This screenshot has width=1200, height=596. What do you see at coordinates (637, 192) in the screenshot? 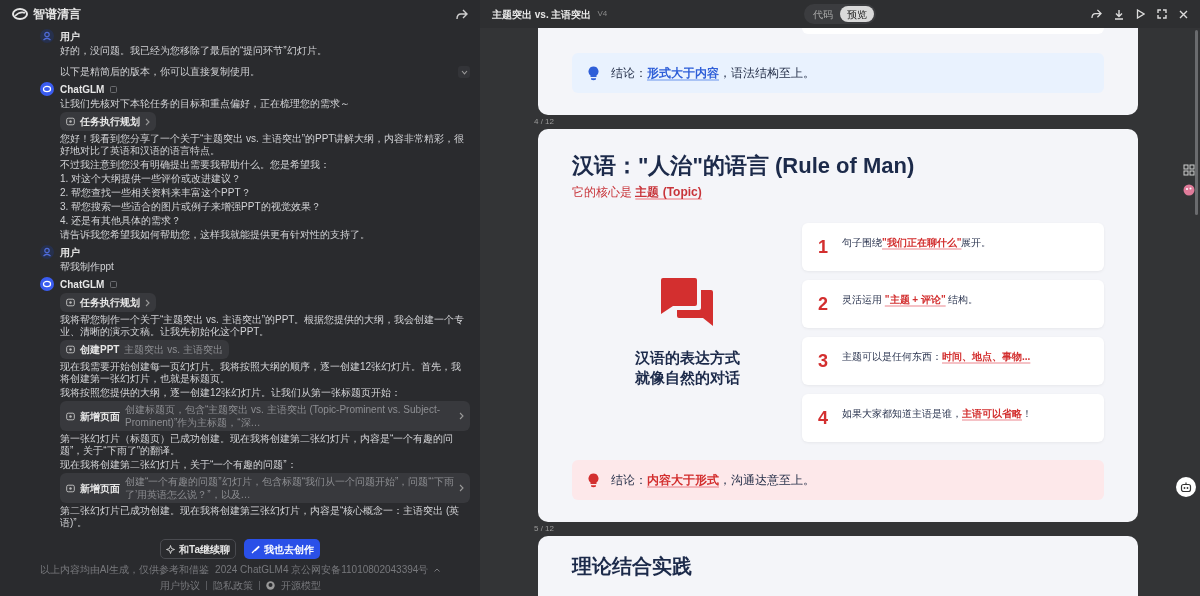
I see `slide-subtitle: 它的核心是 主题 (Topic)` at bounding box center [637, 192].